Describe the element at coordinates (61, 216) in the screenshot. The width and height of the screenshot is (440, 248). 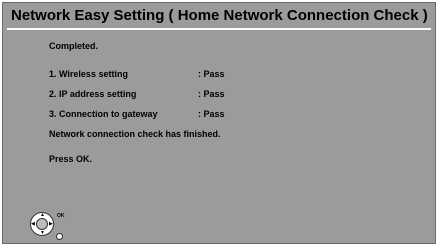
I see `ok-label: OK` at that location.